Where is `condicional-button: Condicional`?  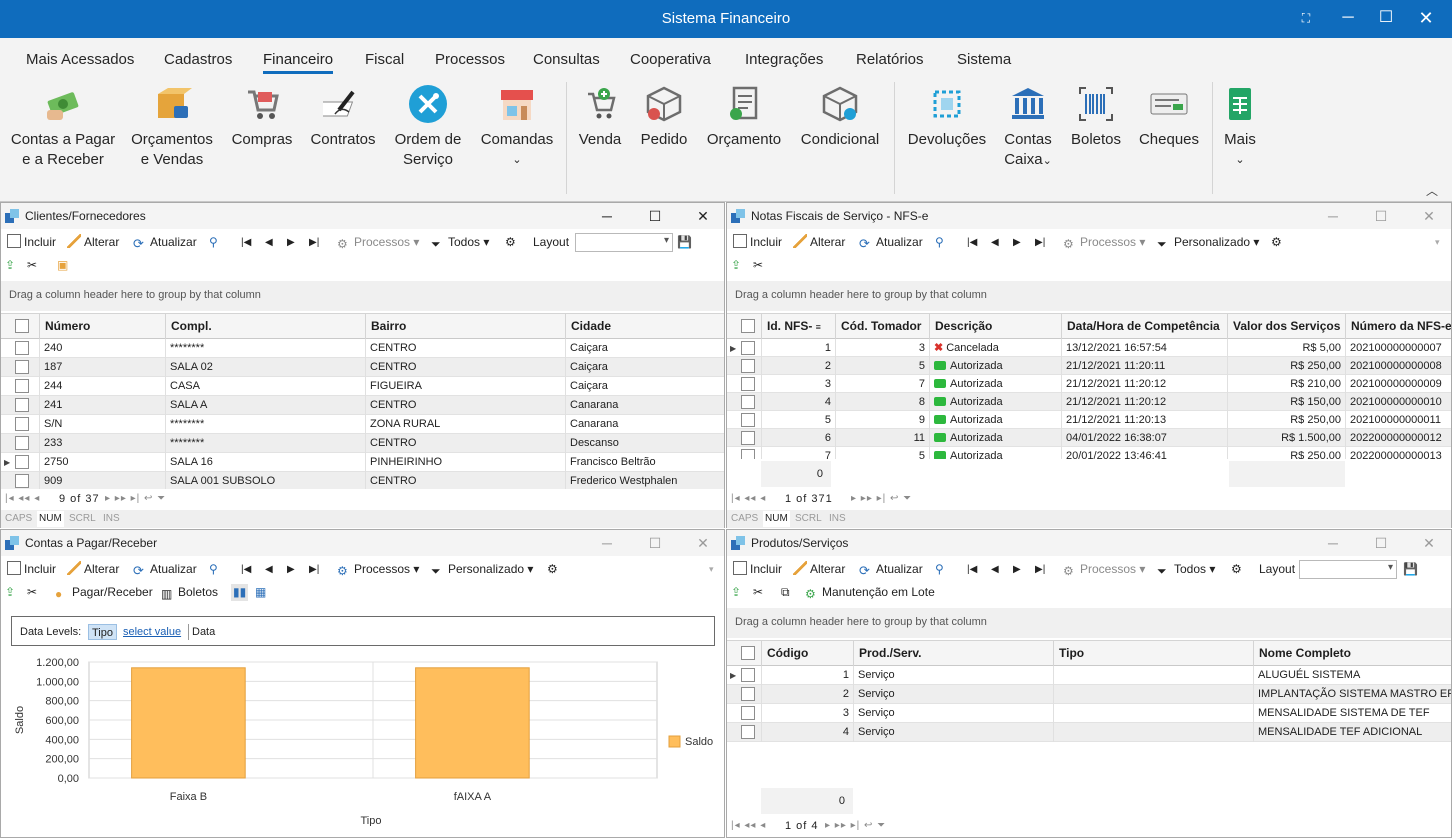 condicional-button: Condicional is located at coordinates (840, 117).